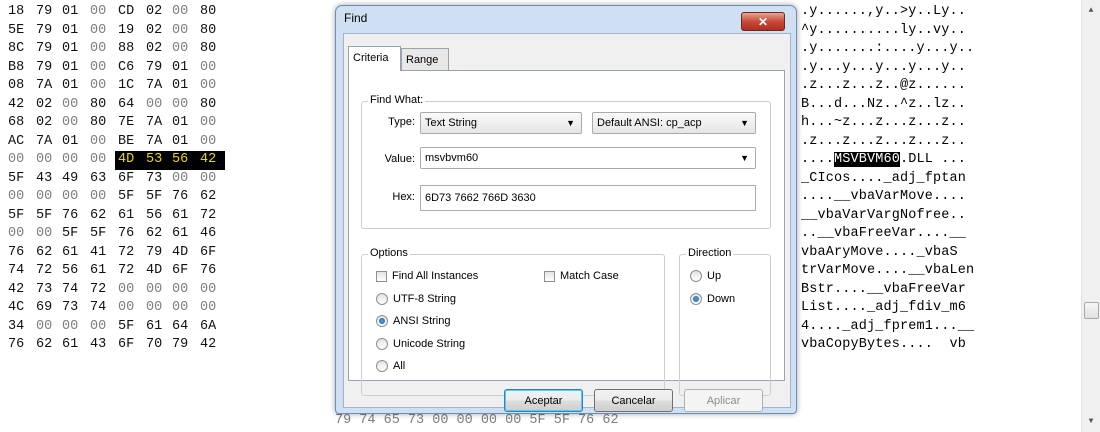 The height and width of the screenshot is (432, 1100). I want to click on utf8-radio: UTF-8 String, so click(416, 299).